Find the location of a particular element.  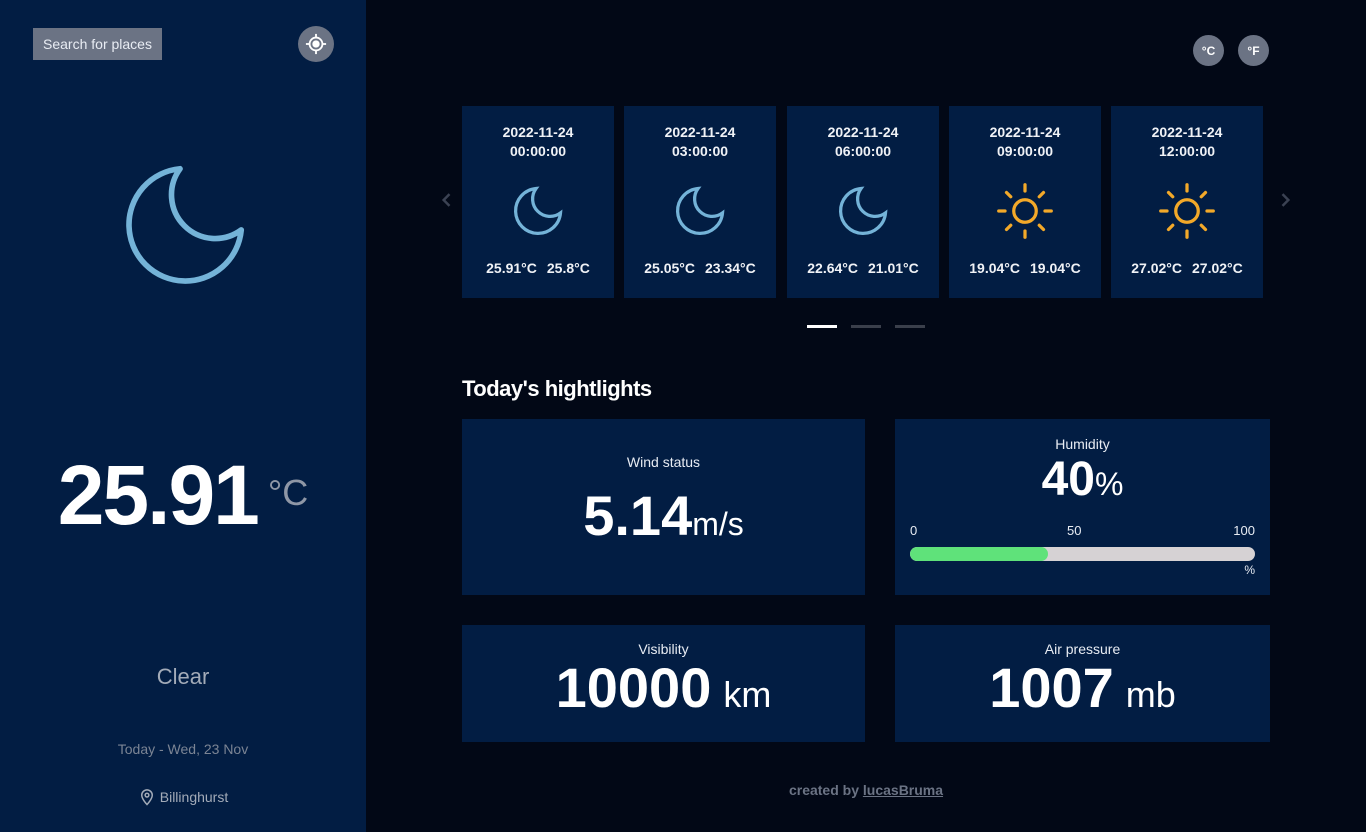

forecast-card: 2022-11-24 00:00:00 25.91°C 25.8°C is located at coordinates (538, 202).